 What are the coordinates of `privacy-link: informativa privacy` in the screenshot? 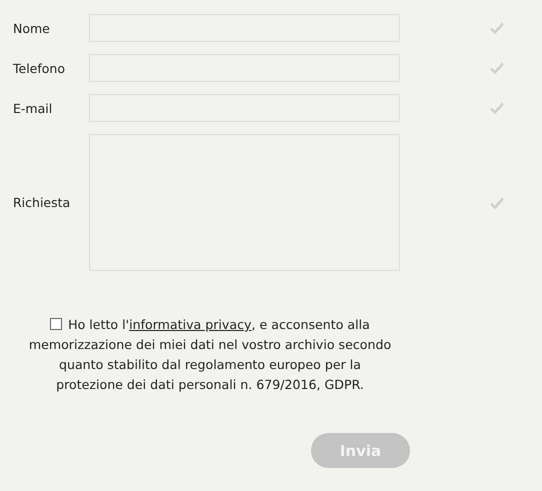 It's located at (190, 324).